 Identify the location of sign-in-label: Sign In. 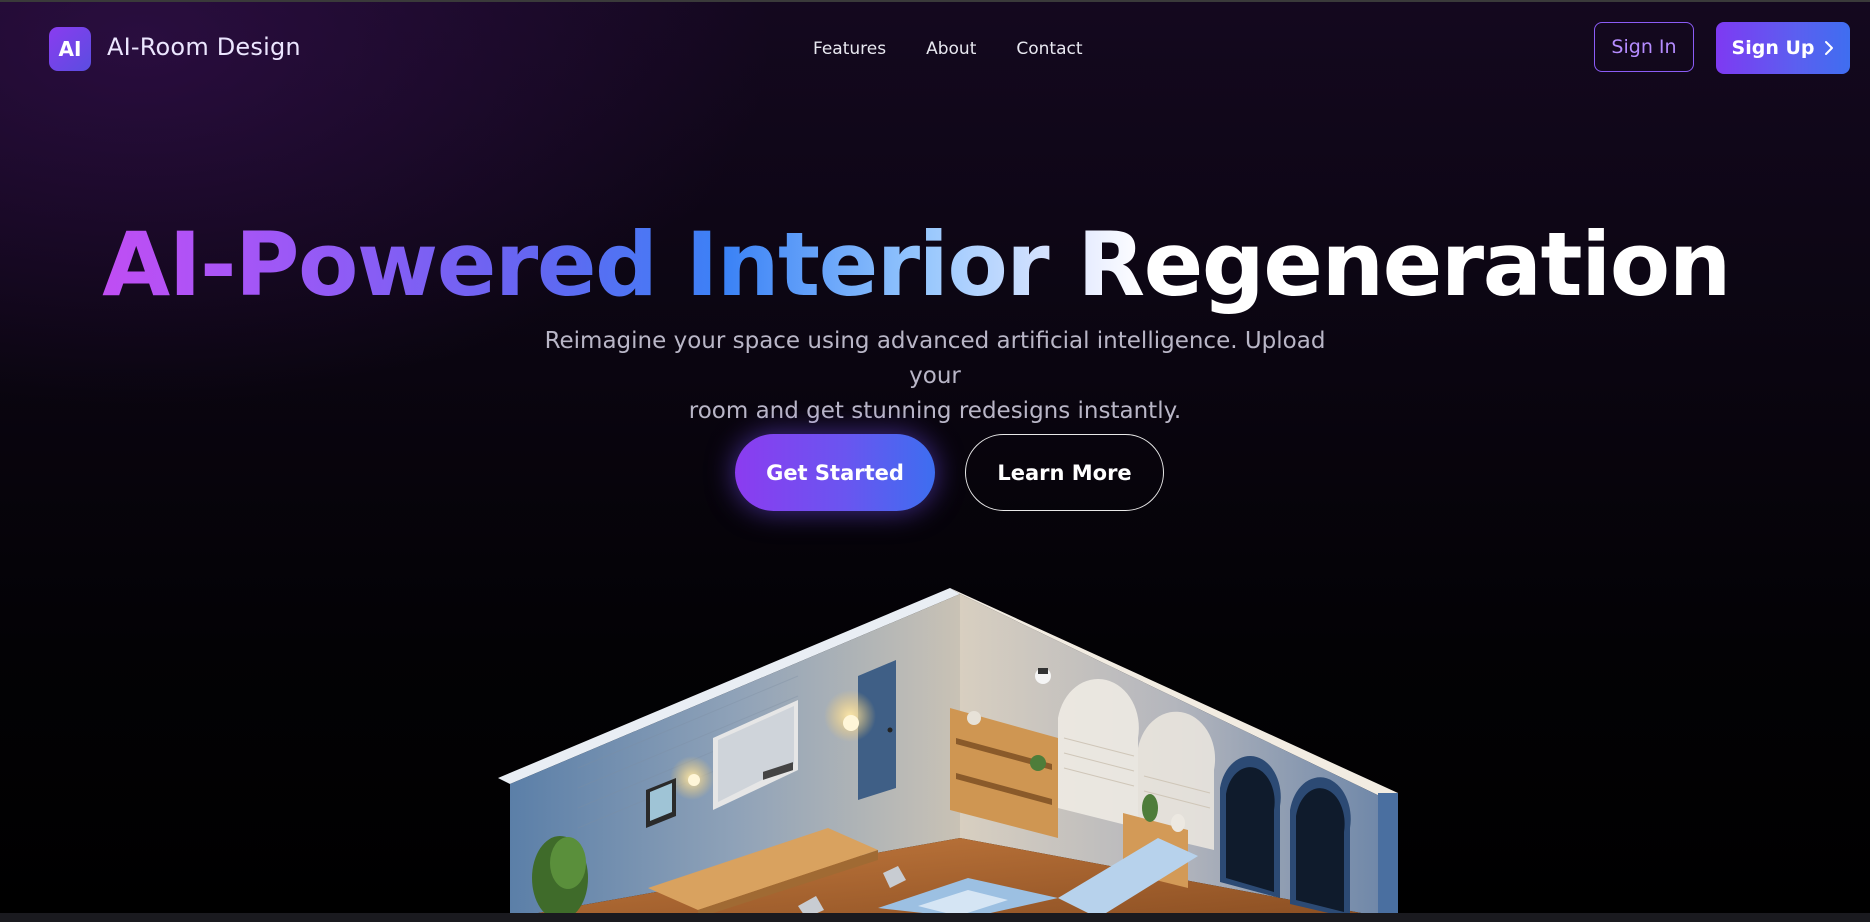
(1644, 47).